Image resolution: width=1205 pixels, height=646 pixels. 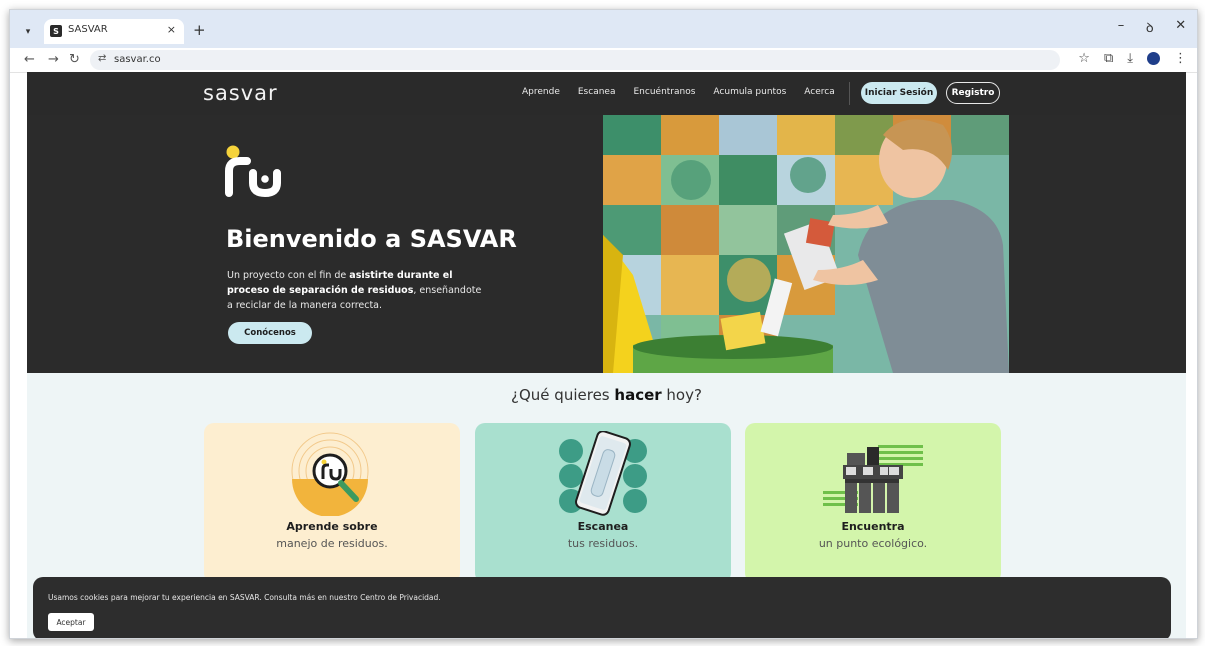 I want to click on close-window-icon: ✕, so click(x=1180, y=28).